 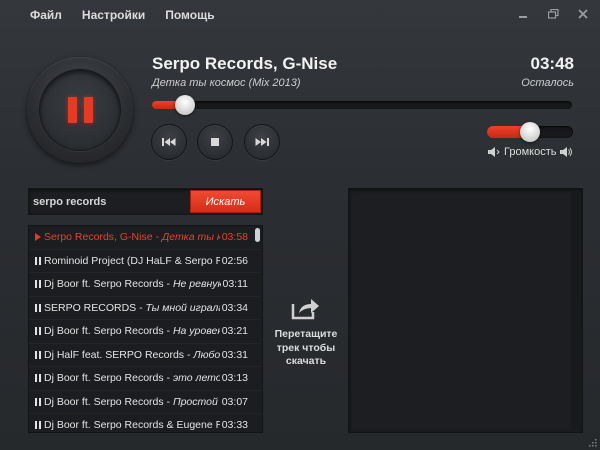 What do you see at coordinates (306, 361) in the screenshot?
I see `drop-zone-line3: скачать` at bounding box center [306, 361].